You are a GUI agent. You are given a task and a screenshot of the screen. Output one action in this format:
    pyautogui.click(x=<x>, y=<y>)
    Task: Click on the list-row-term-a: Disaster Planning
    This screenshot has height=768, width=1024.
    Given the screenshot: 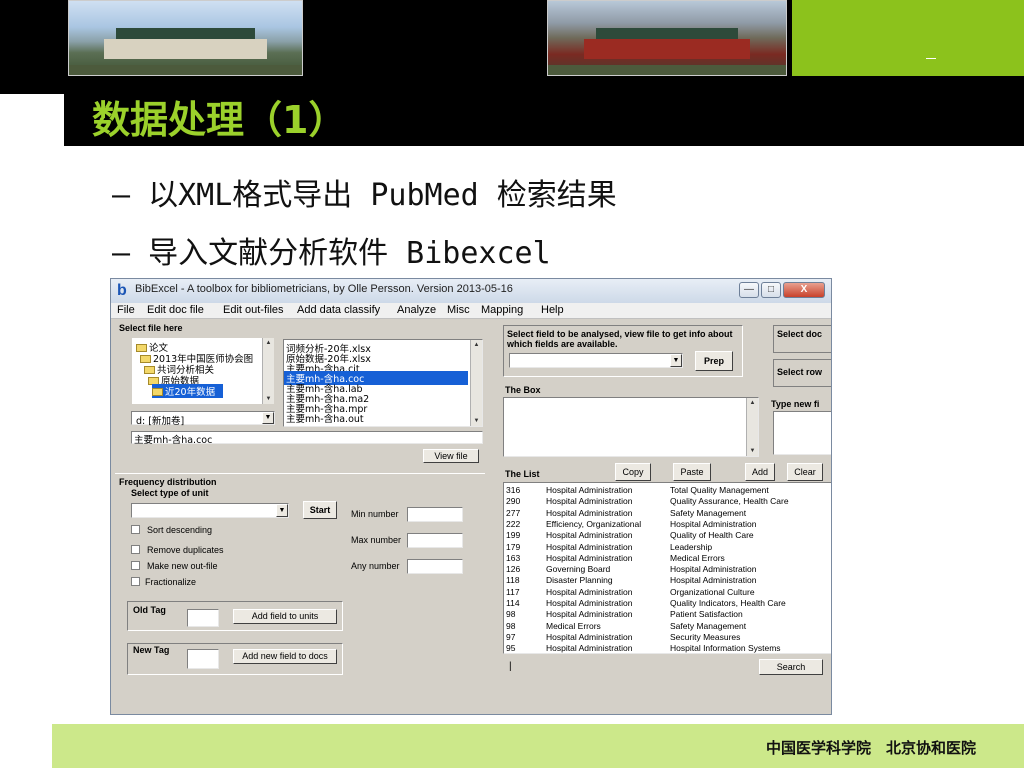 What is the action you would take?
    pyautogui.click(x=579, y=580)
    